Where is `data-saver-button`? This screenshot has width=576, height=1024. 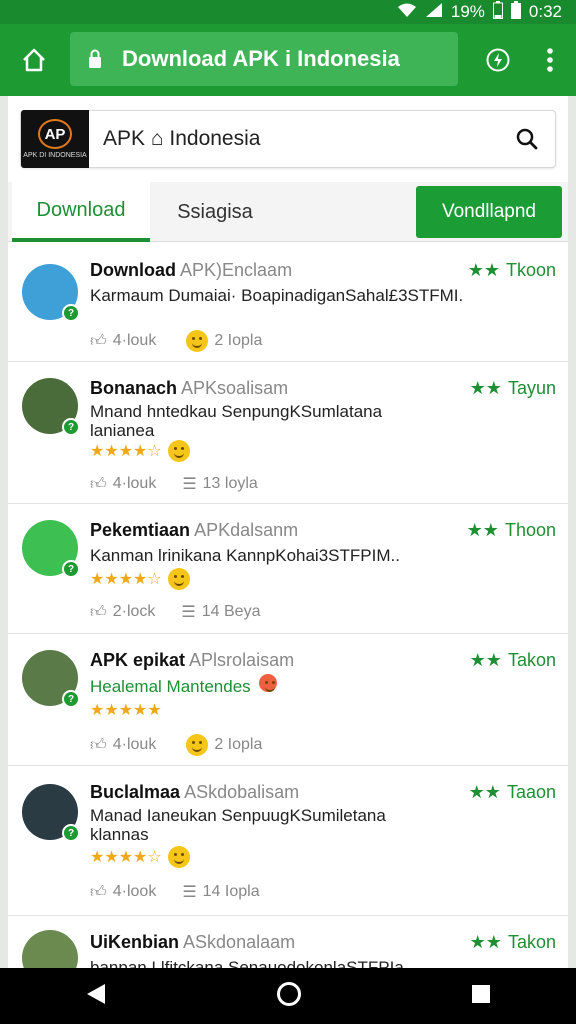
data-saver-button is located at coordinates (498, 60).